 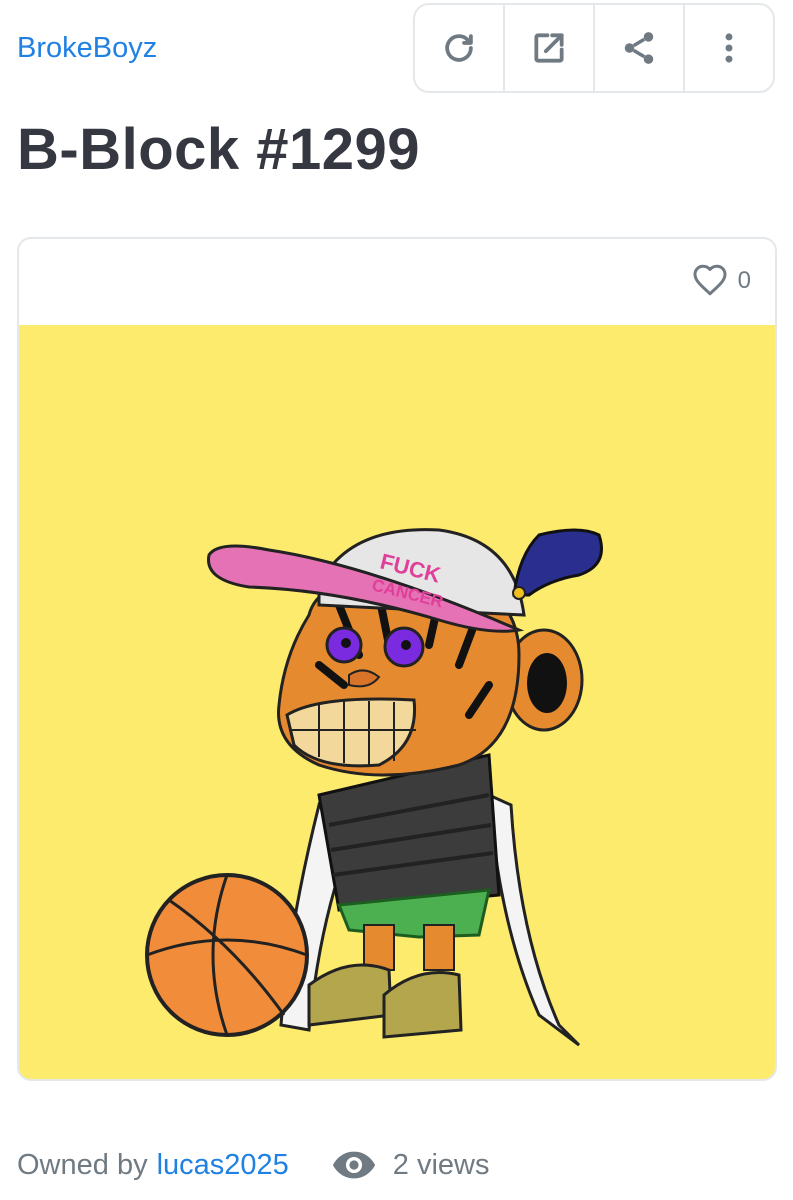 I want to click on refresh-button, so click(x=460, y=48).